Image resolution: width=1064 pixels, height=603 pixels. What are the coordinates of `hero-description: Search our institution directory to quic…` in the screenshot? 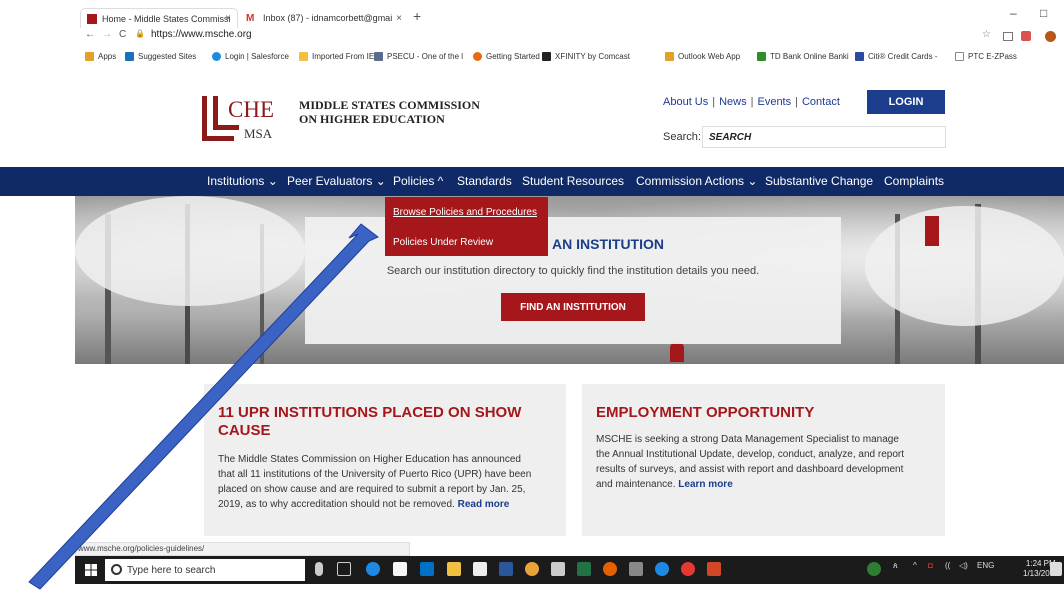 It's located at (573, 271).